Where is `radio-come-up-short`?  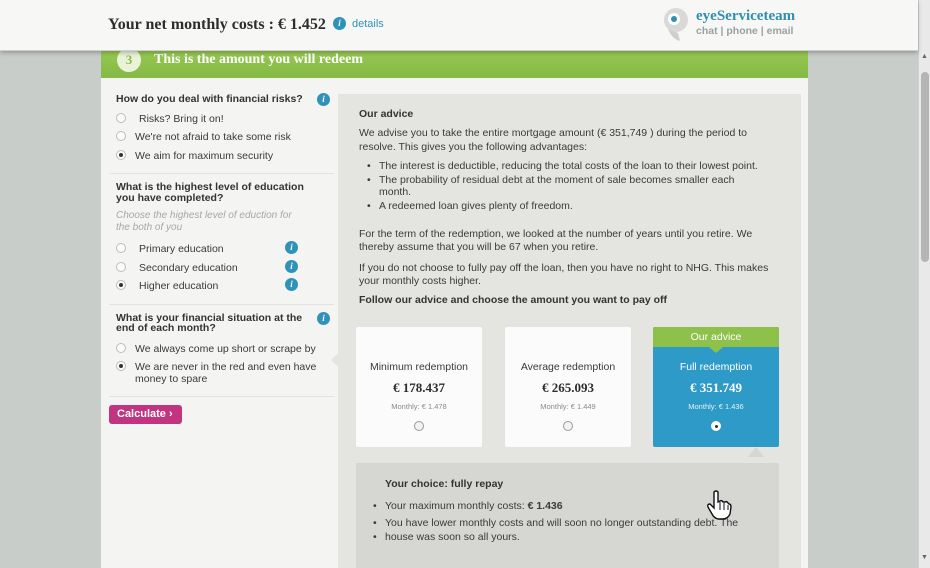 radio-come-up-short is located at coordinates (121, 348).